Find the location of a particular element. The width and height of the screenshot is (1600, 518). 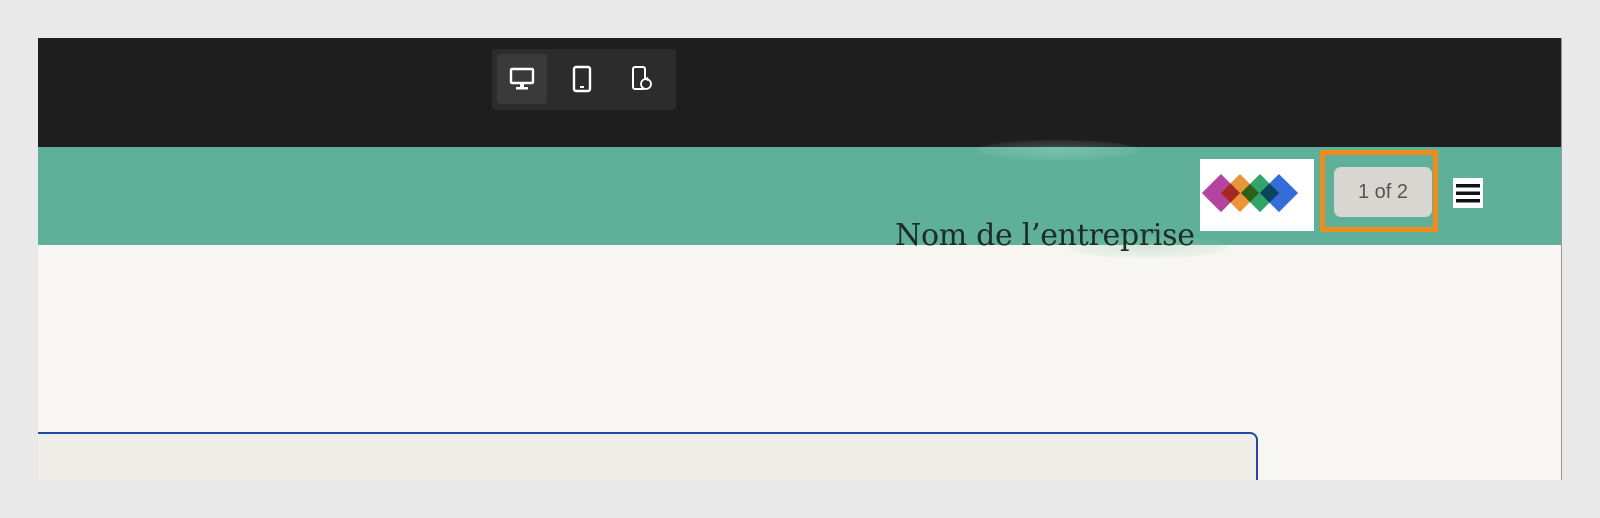

hamburger-icon is located at coordinates (1468, 193).